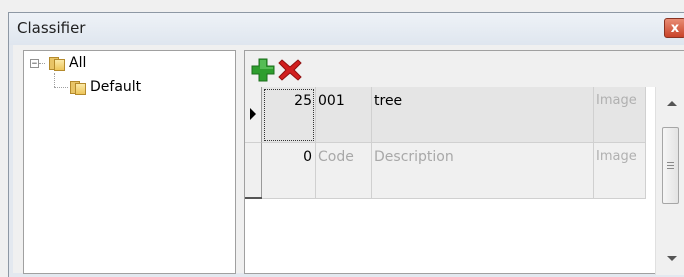  I want to click on delete-button, so click(290, 70).